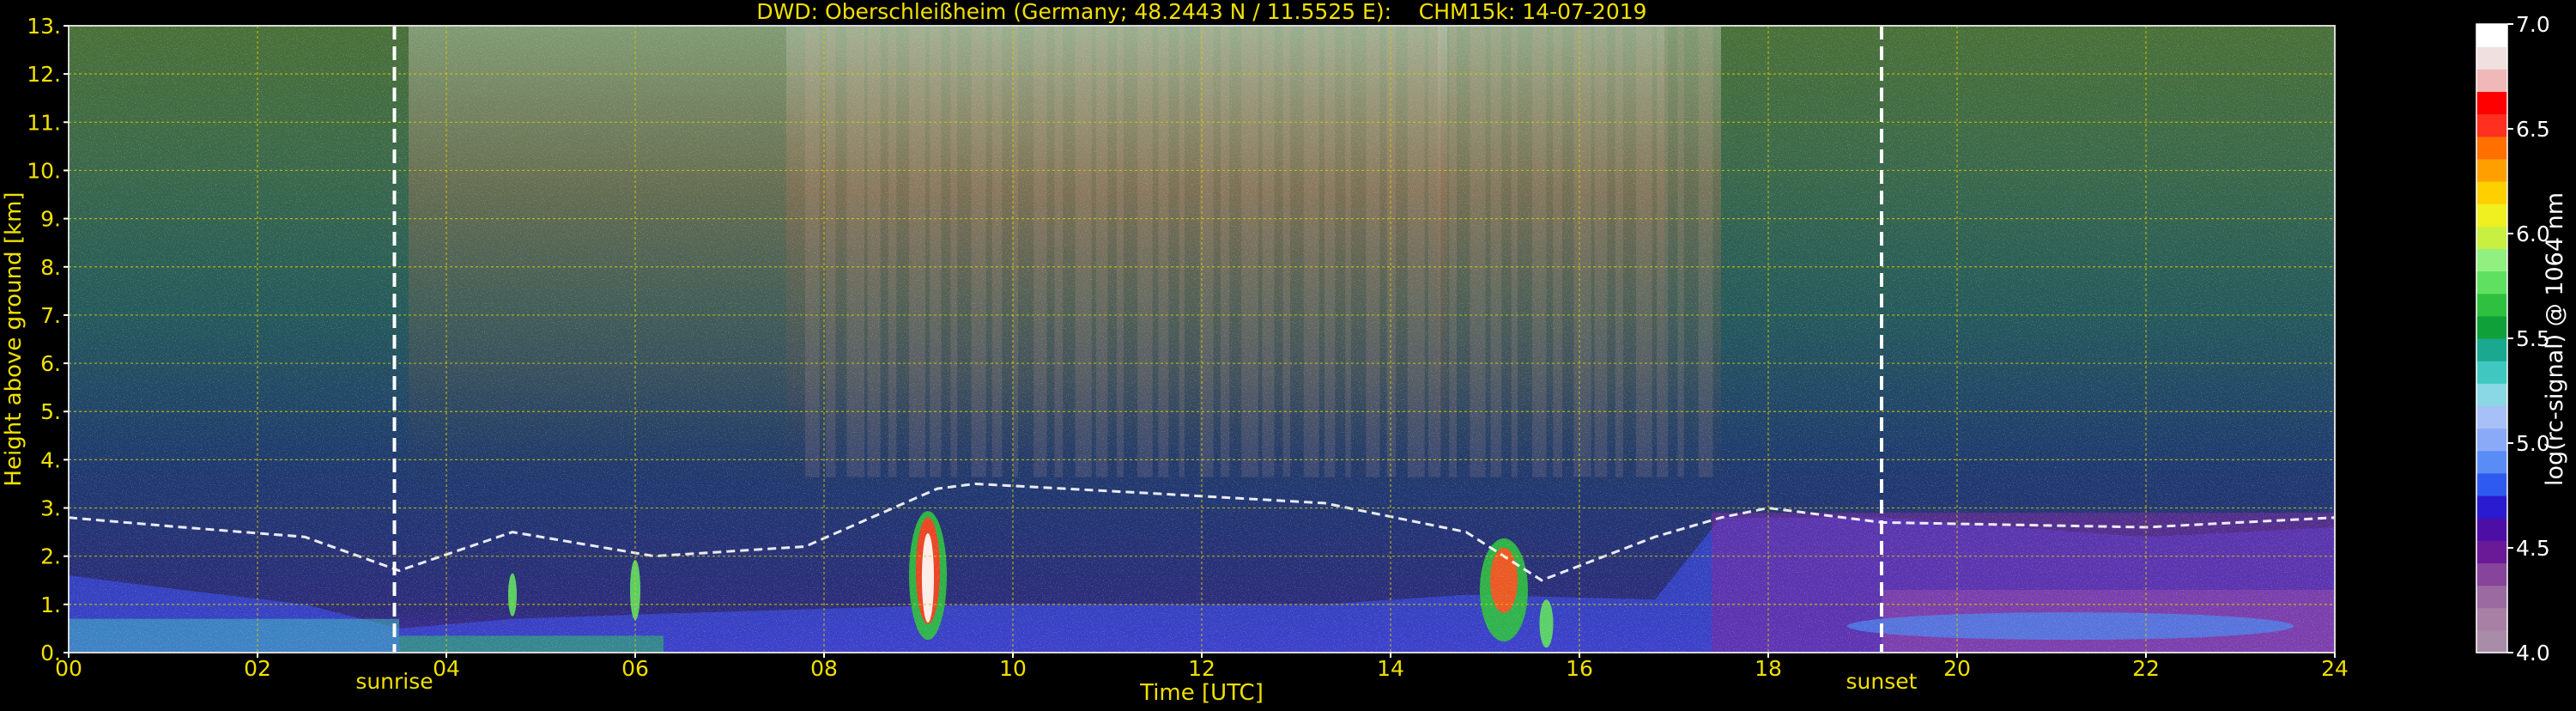 This screenshot has height=711, width=2576. I want to click on y-tick-label: 13., so click(44, 27).